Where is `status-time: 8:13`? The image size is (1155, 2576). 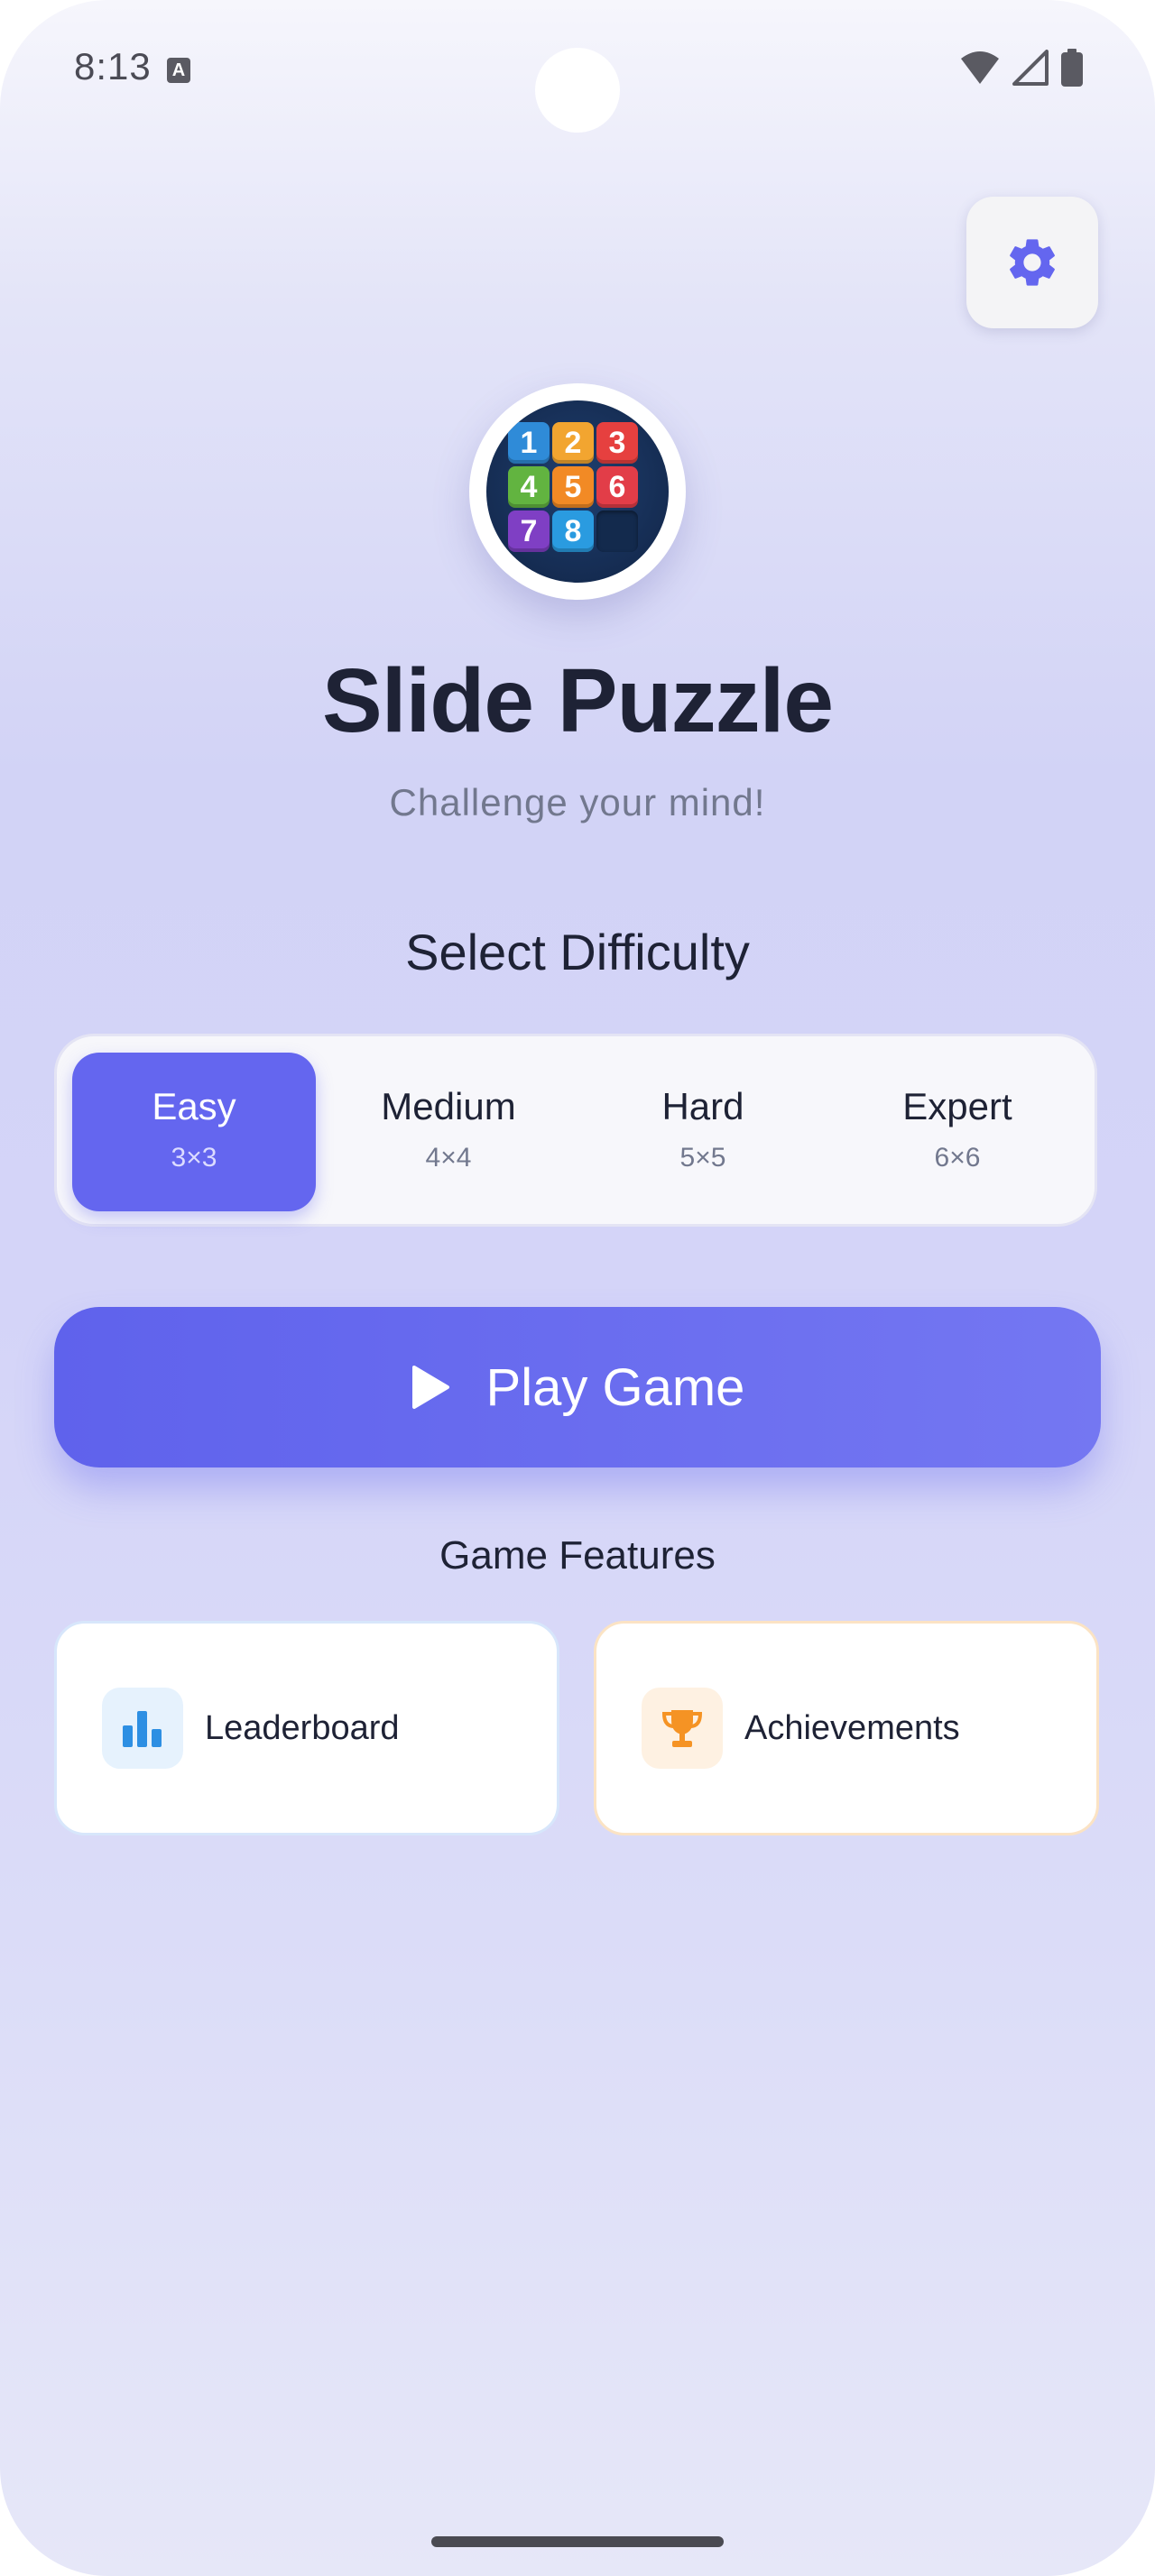
status-time: 8:13 is located at coordinates (113, 66).